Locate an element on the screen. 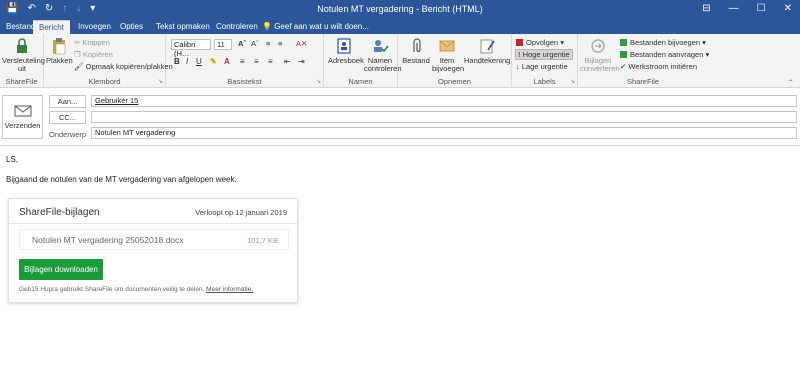 Image resolution: width=800 pixels, height=375 pixels. start-workflow-button: ✔ Werkstroom initiëren is located at coordinates (658, 66).